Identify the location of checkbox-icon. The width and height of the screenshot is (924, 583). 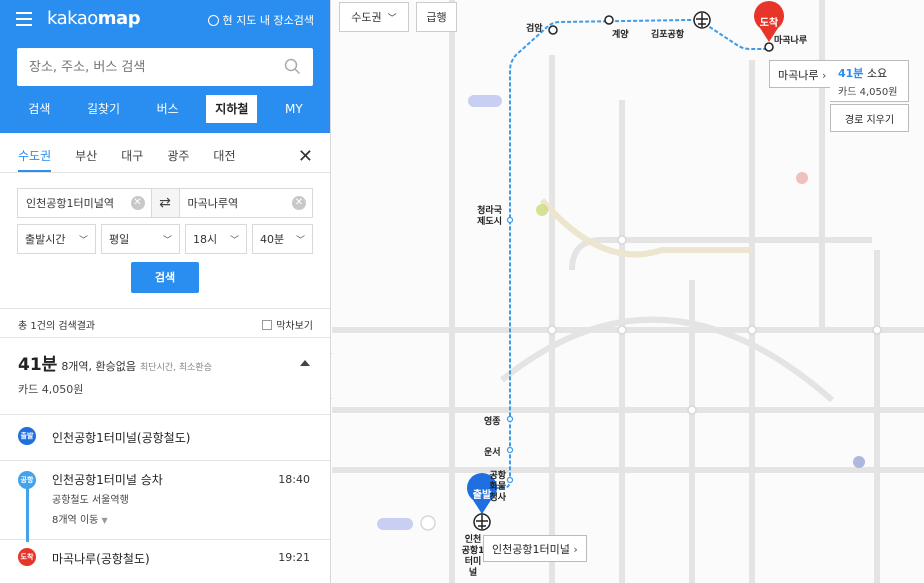
(267, 325).